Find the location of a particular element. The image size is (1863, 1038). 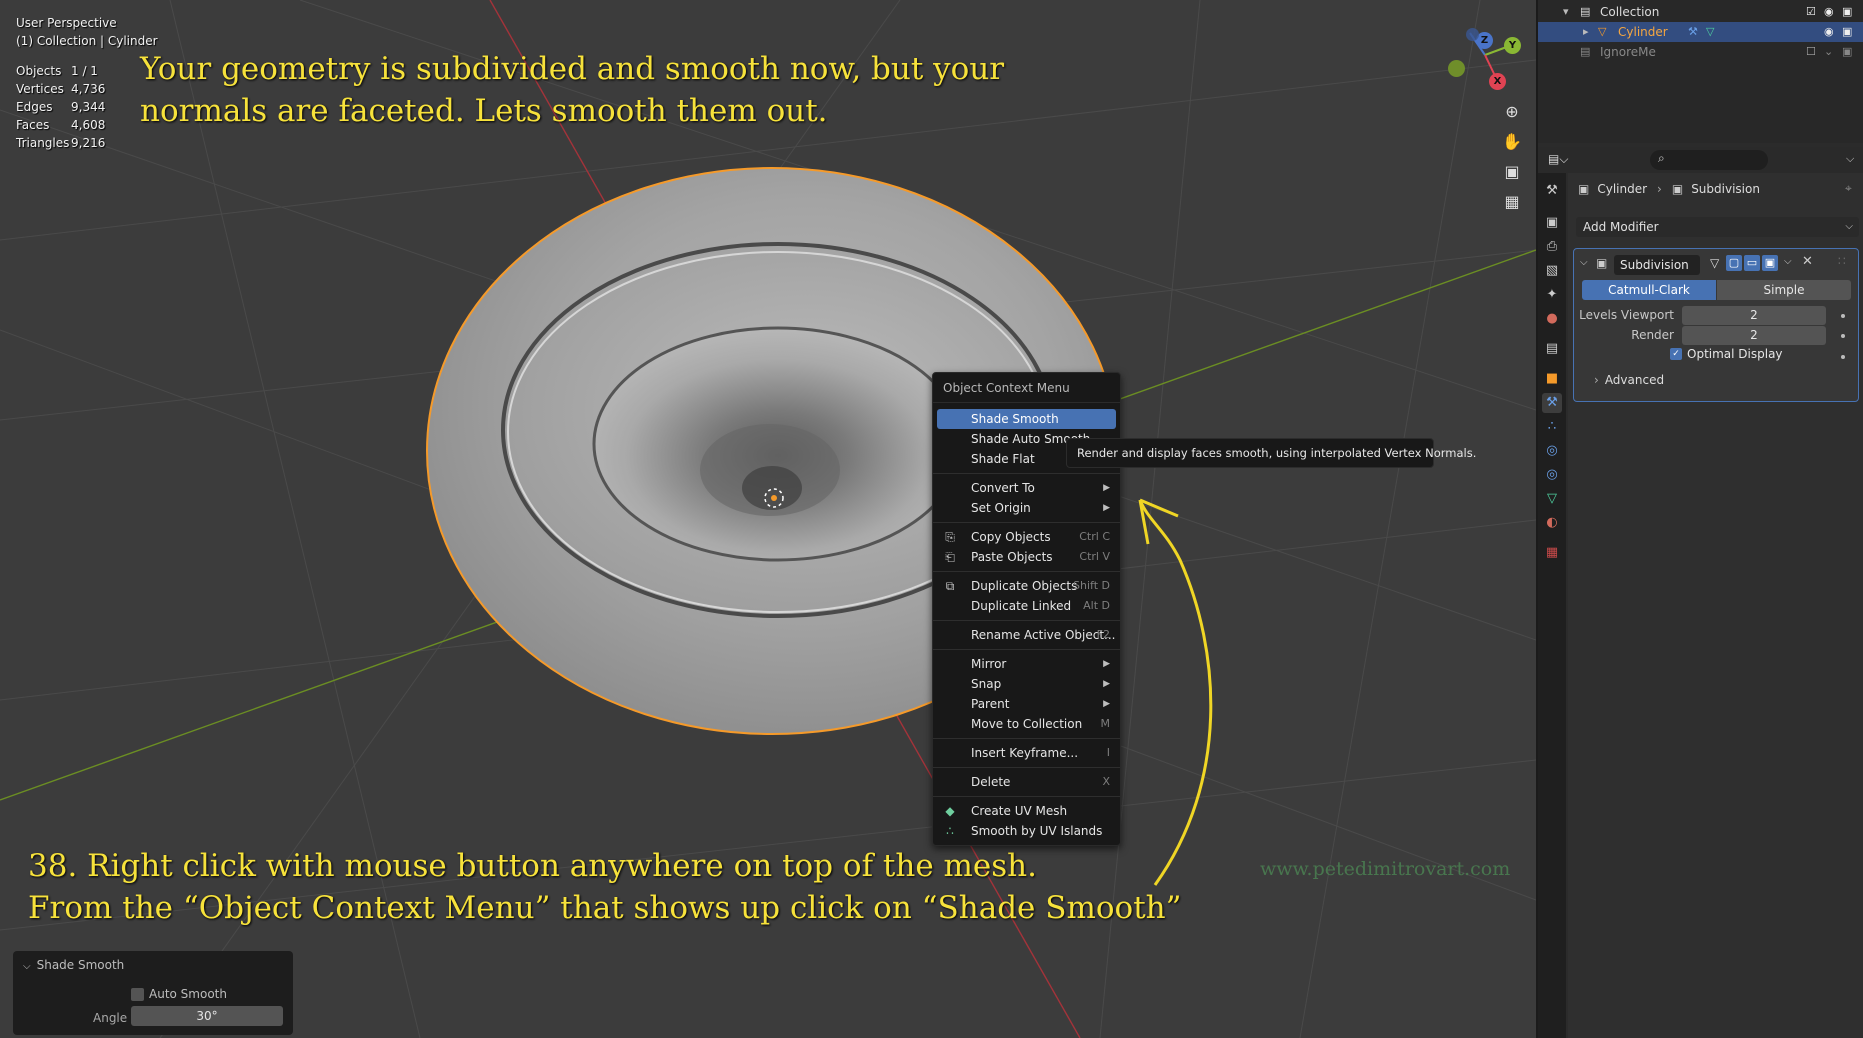

levels-viewport-label: Levels Viewport is located at coordinates (1626, 315).